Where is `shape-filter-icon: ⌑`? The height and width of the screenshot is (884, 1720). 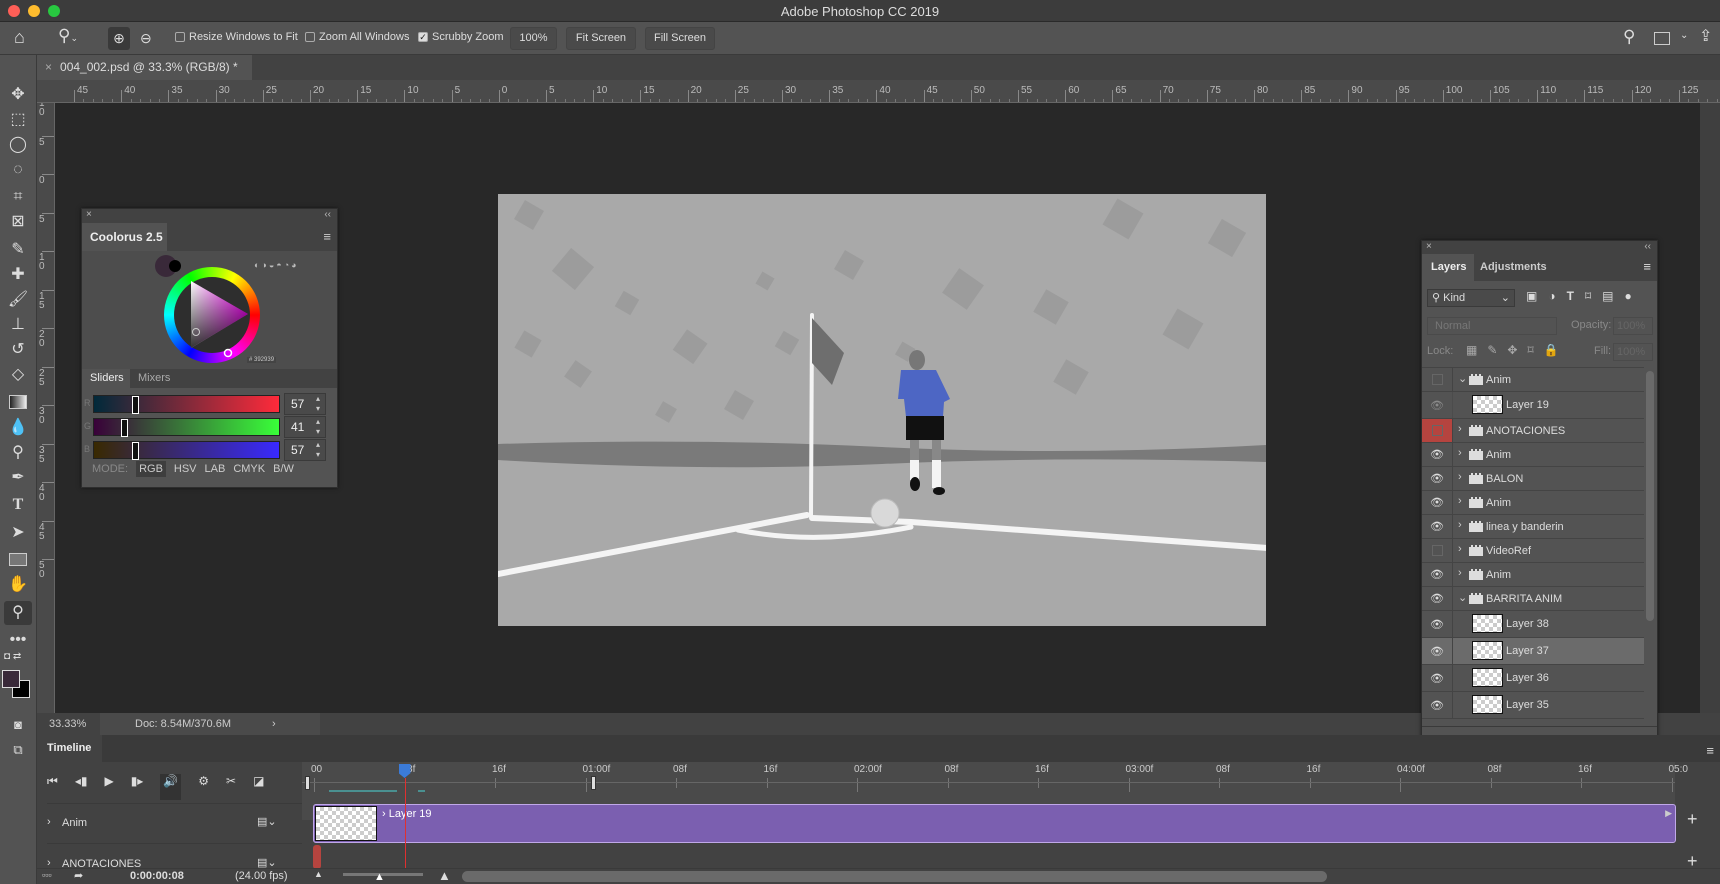 shape-filter-icon: ⌑ is located at coordinates (1588, 296).